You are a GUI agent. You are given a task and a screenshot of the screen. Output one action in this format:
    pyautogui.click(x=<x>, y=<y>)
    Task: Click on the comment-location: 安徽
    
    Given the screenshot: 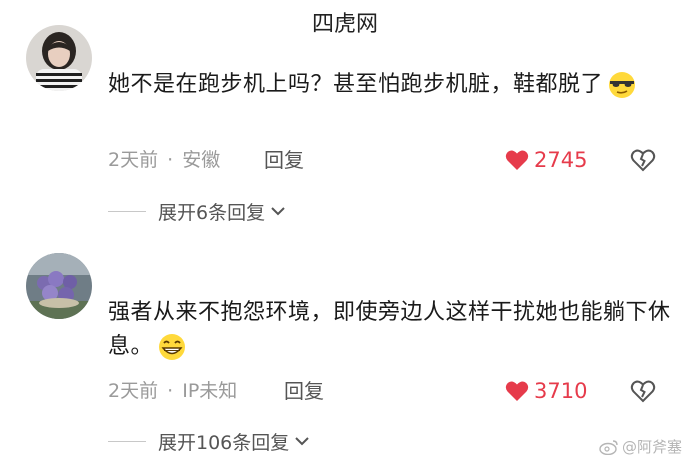 What is the action you would take?
    pyautogui.click(x=201, y=160)
    